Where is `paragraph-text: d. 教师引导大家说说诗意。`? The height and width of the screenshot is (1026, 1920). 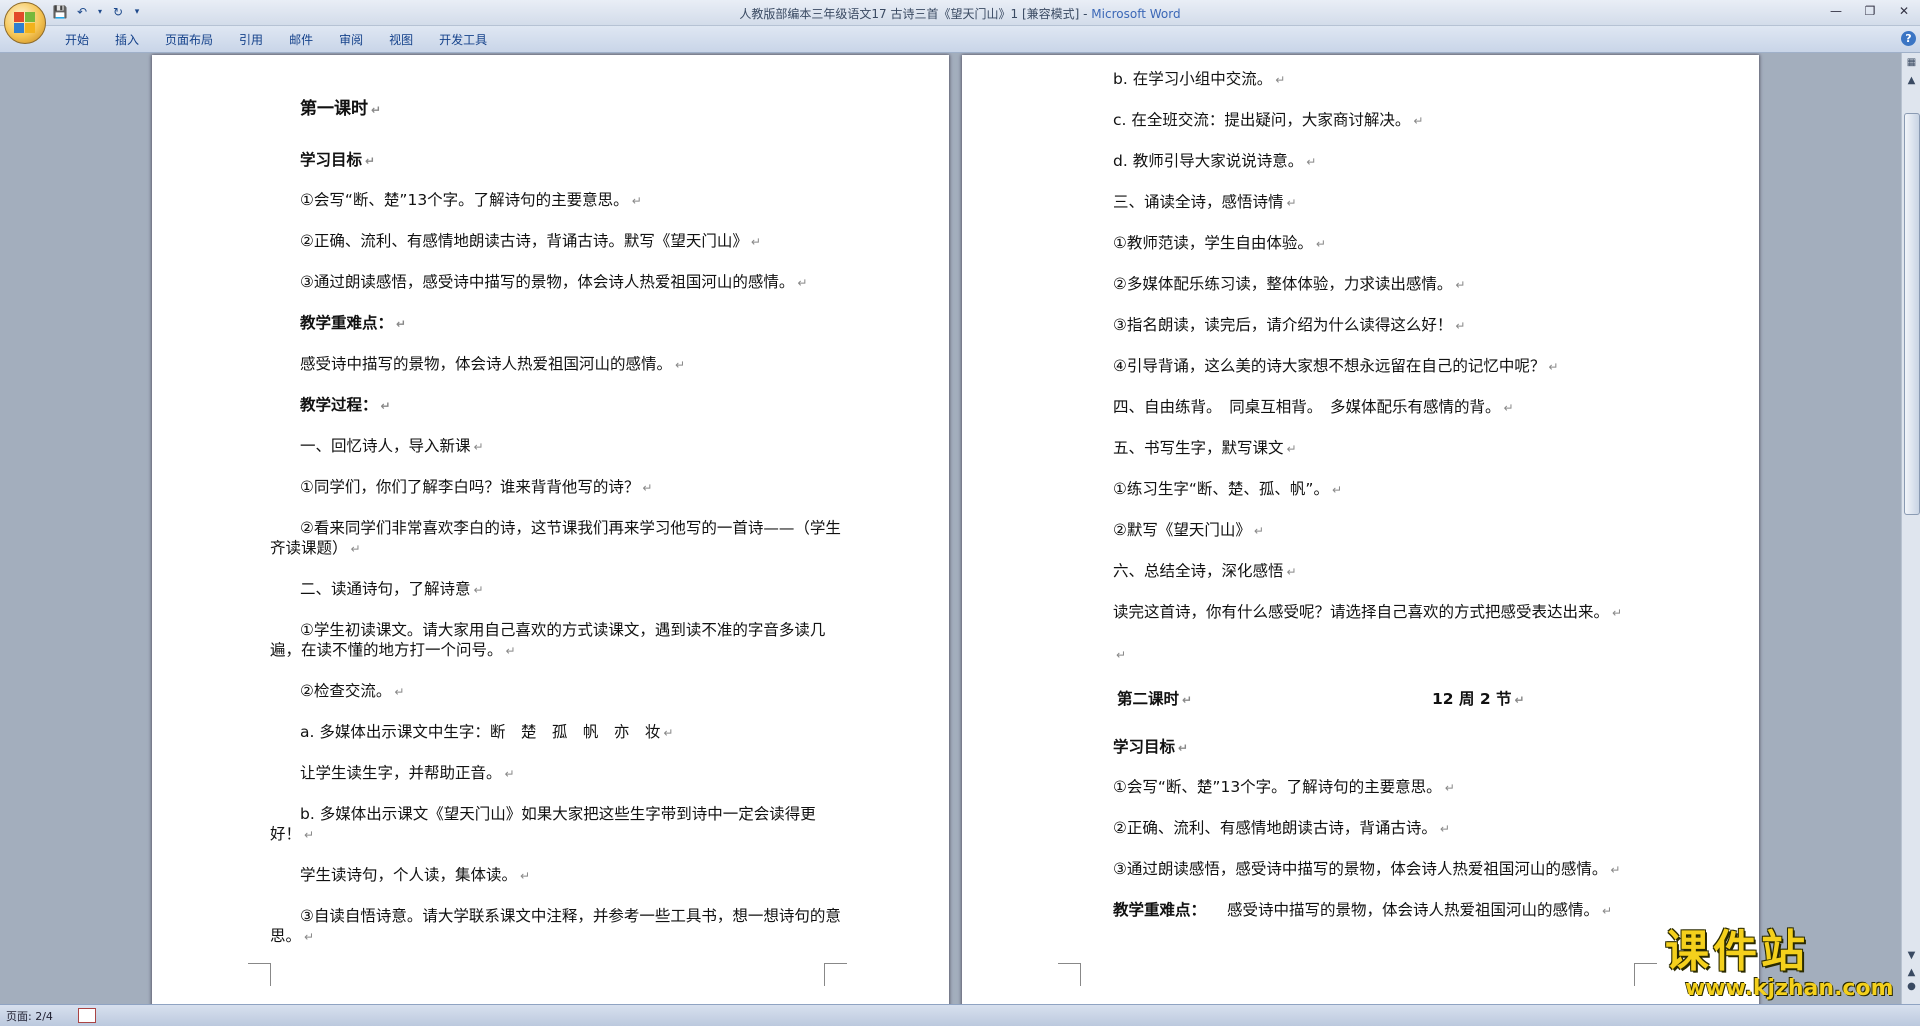 paragraph-text: d. 教师引导大家说说诗意。 is located at coordinates (1208, 161).